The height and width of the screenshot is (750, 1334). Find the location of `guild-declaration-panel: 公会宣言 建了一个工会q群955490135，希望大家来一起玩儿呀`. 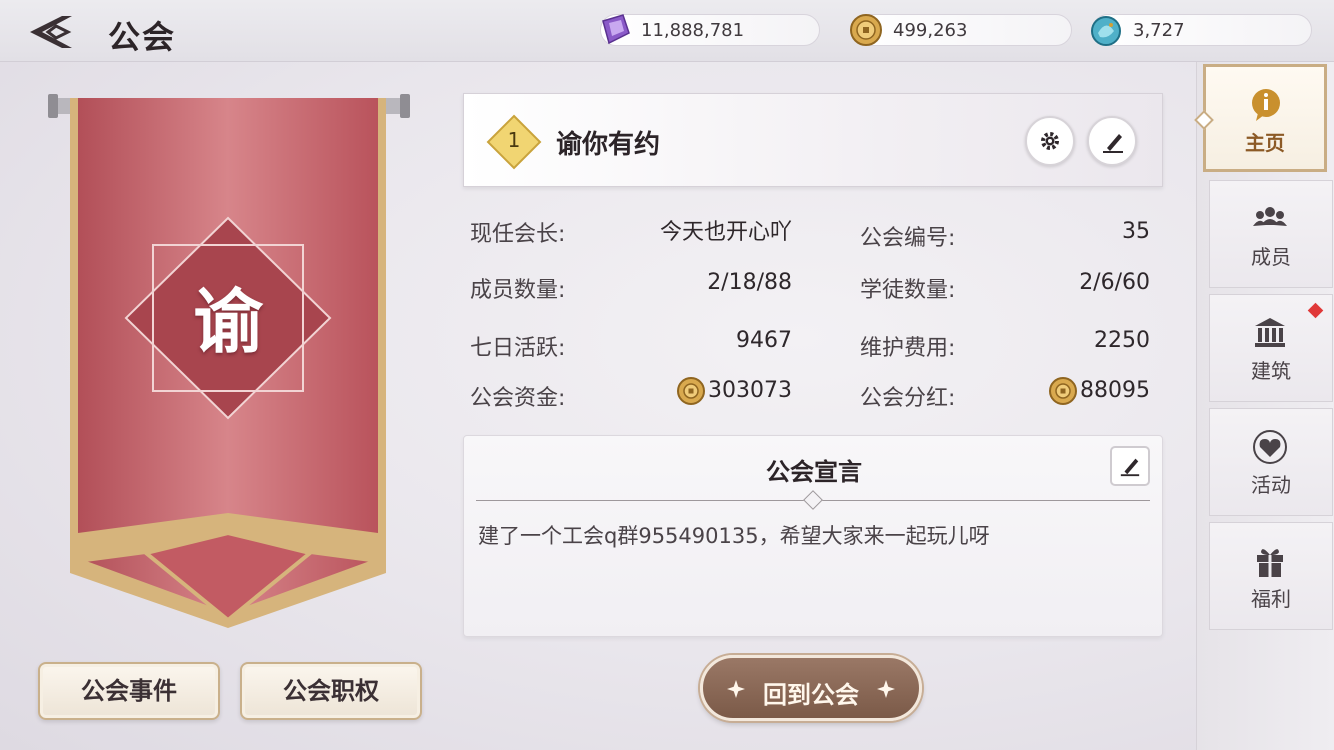

guild-declaration-panel: 公会宣言 建了一个工会q群955490135，希望大家来一起玩儿呀 is located at coordinates (813, 536).